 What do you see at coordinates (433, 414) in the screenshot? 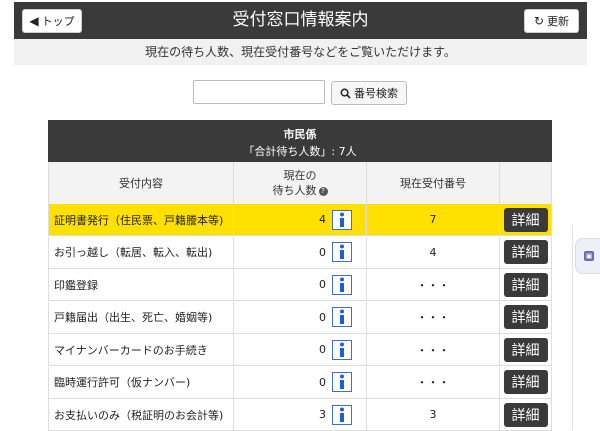
I see `current-number: 3` at bounding box center [433, 414].